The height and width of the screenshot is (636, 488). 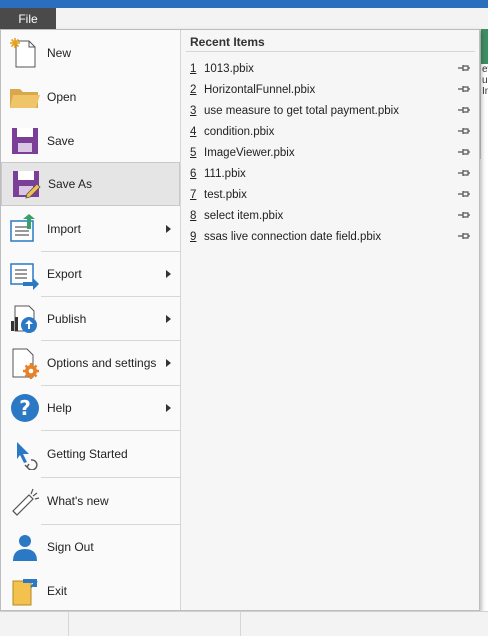 I want to click on ribbon-bar: File, so click(x=244, y=19).